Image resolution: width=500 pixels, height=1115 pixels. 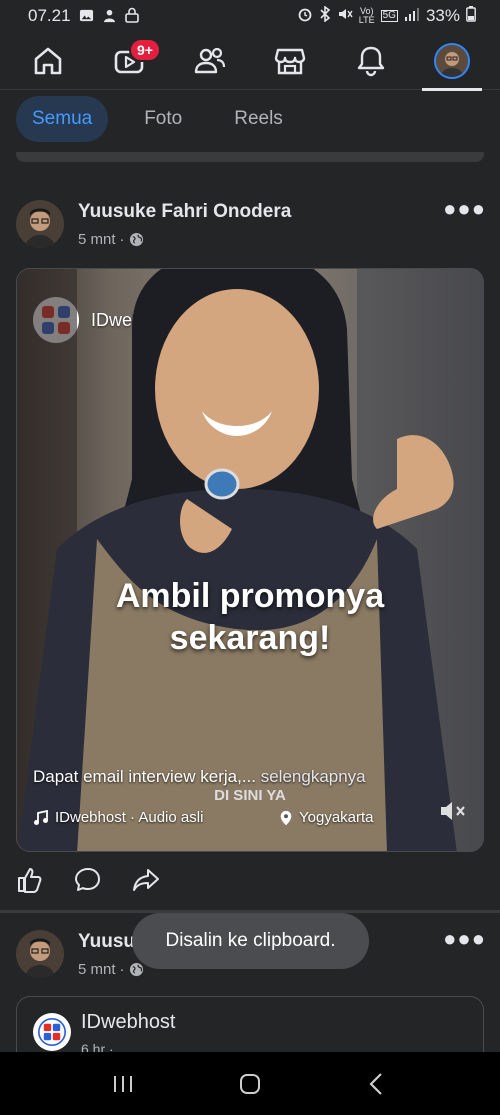 I want to click on like-icon, so click(x=30, y=880).